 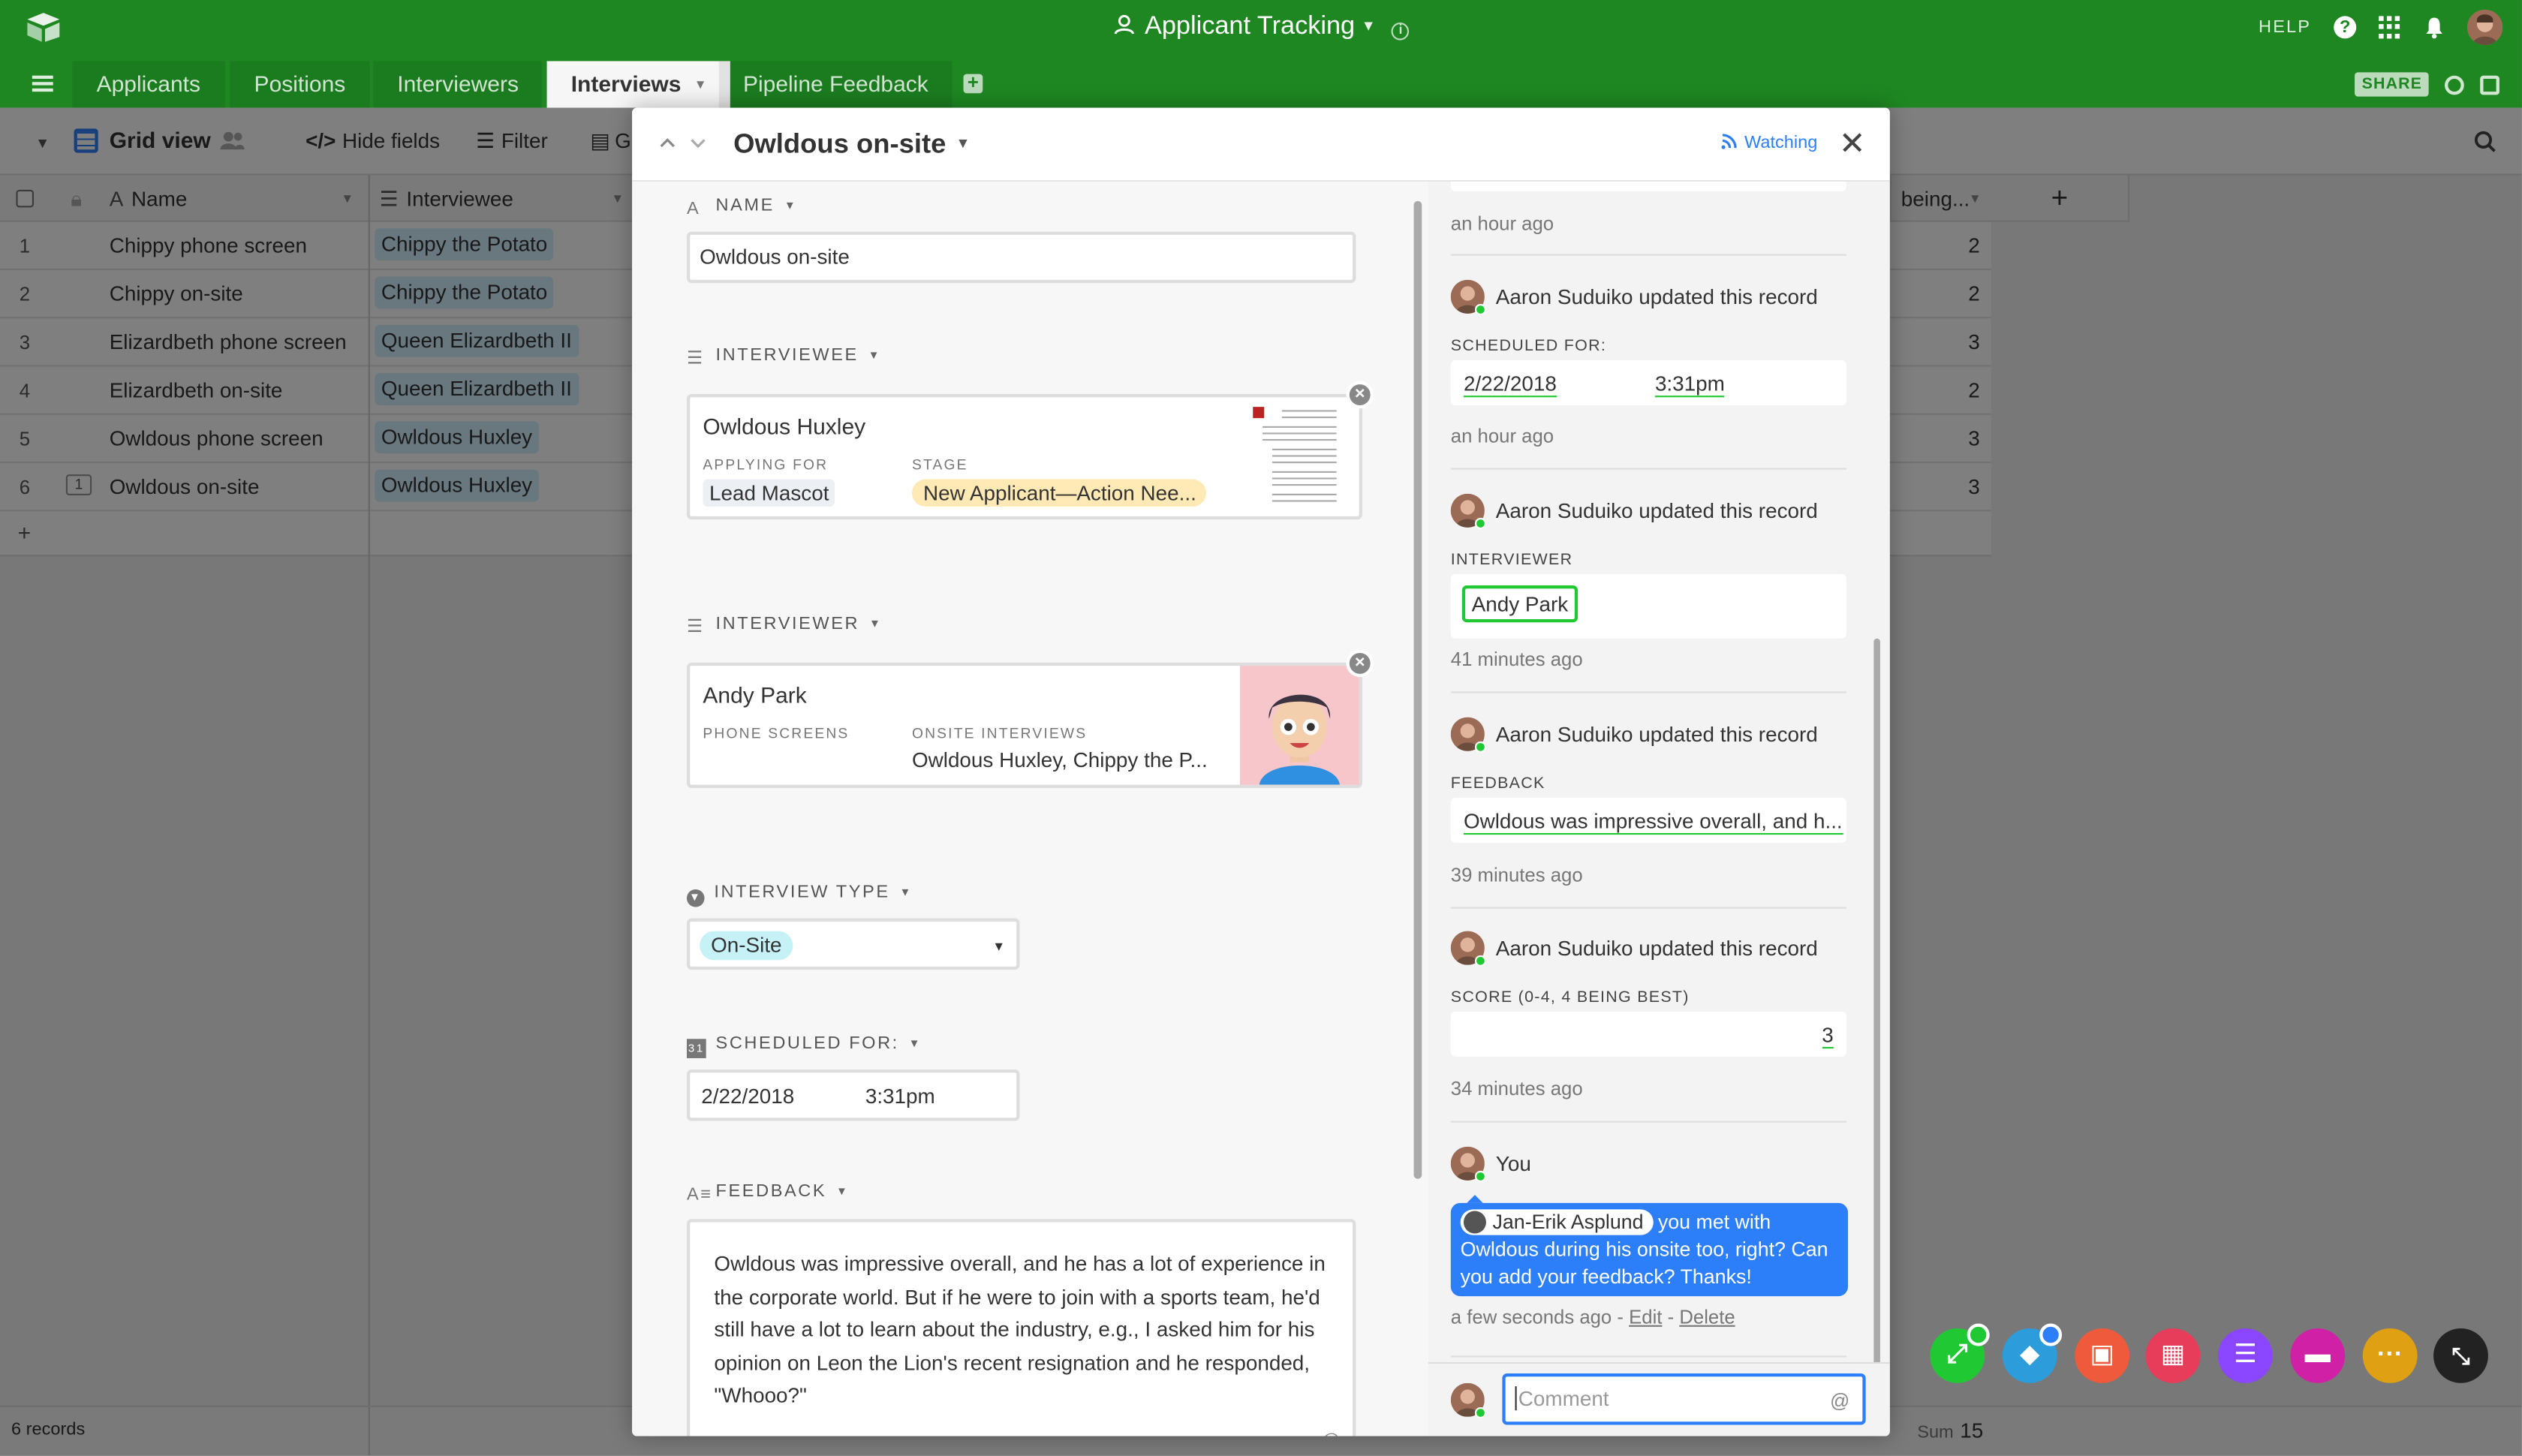 I want to click on interviewer-photo, so click(x=1299, y=725).